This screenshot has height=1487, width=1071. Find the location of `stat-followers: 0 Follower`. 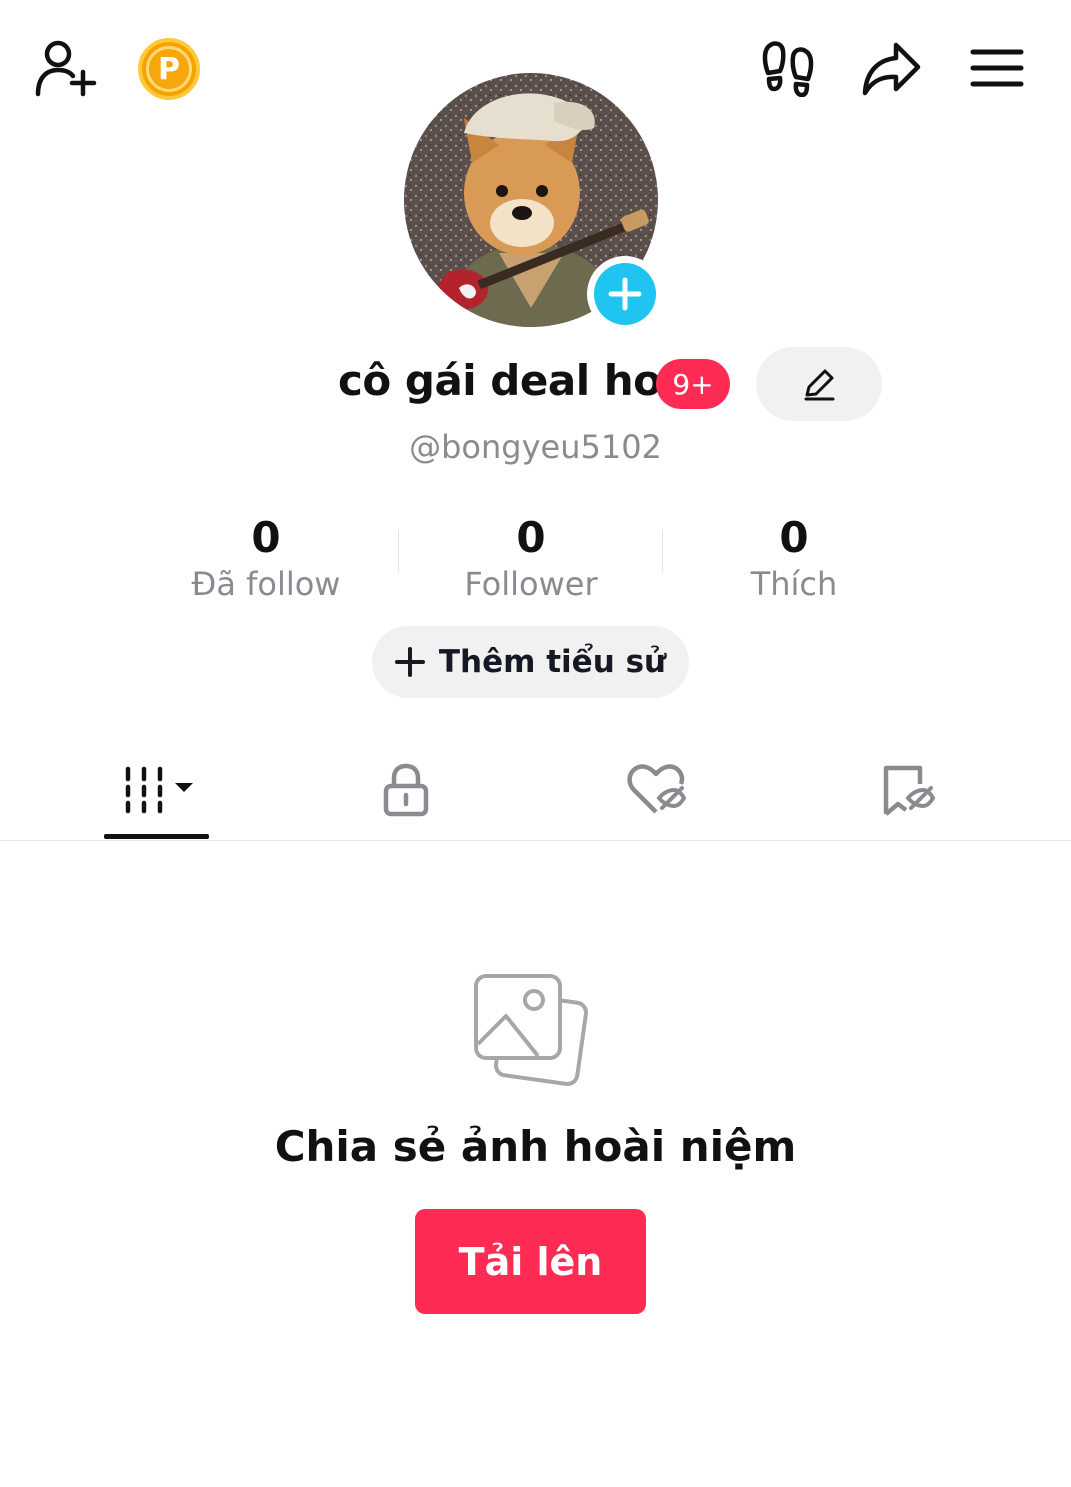

stat-followers: 0 Follower is located at coordinates (531, 558).